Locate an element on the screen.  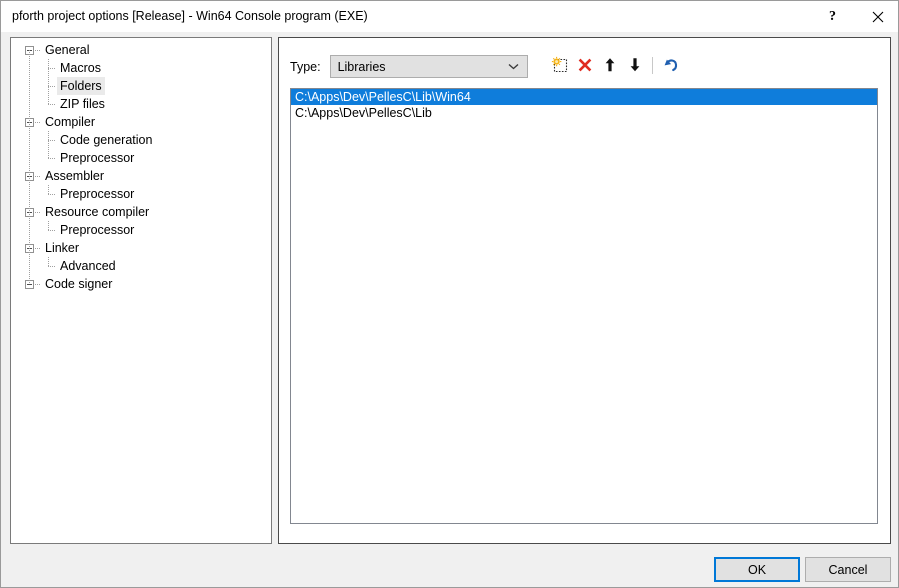
tree-item-general: General is located at coordinates (141, 50).